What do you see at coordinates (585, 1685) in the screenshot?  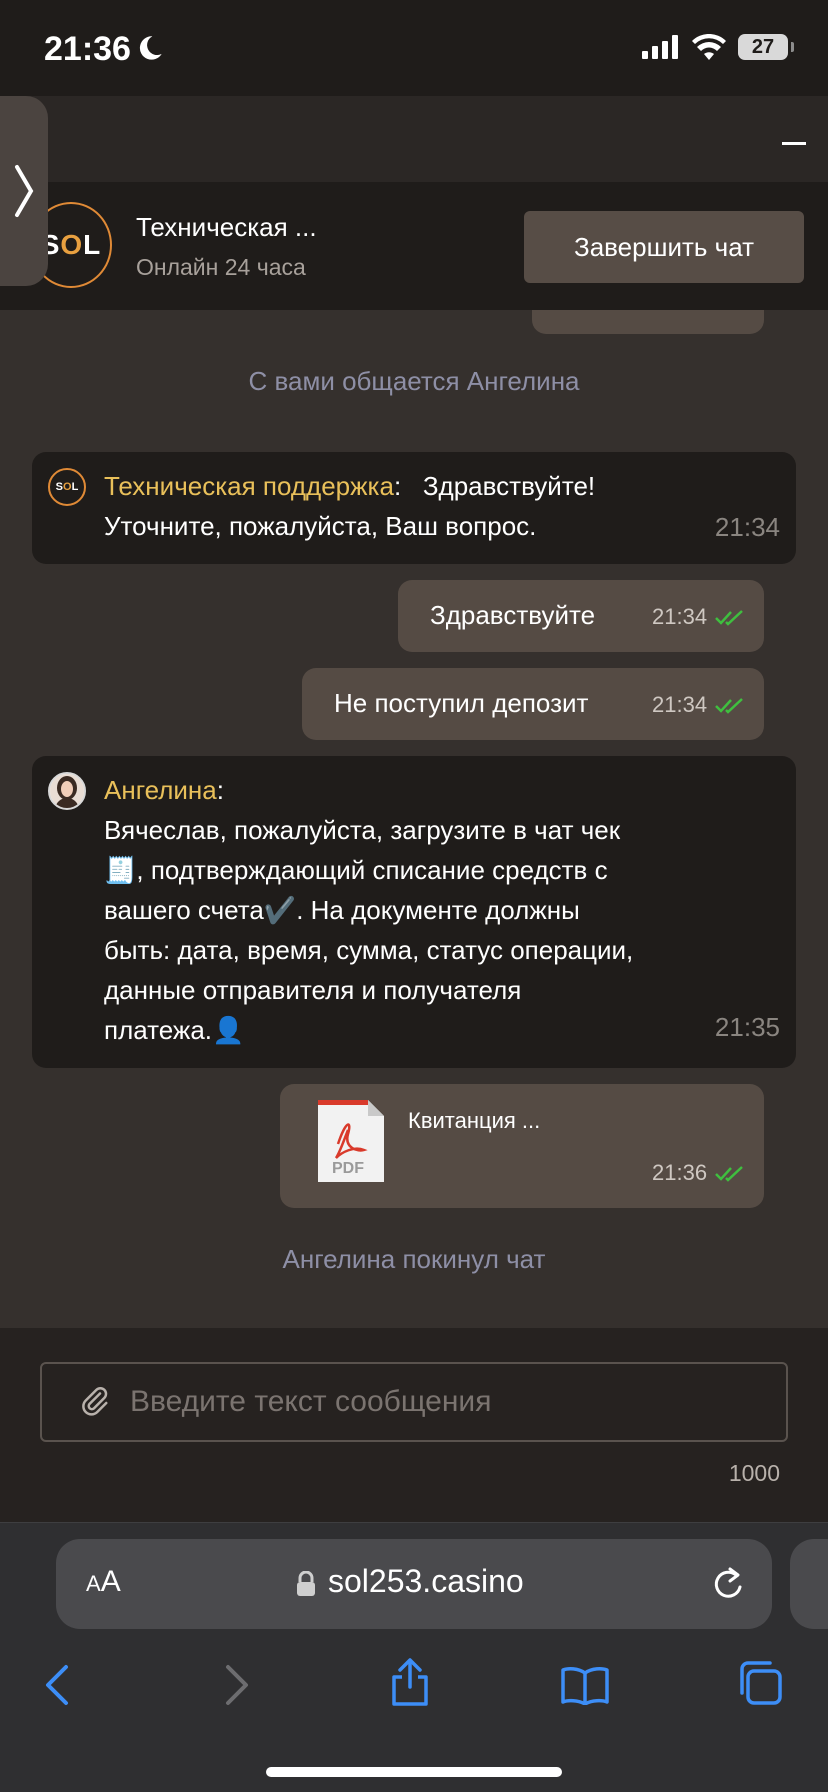 I see `bookmarks-icon` at bounding box center [585, 1685].